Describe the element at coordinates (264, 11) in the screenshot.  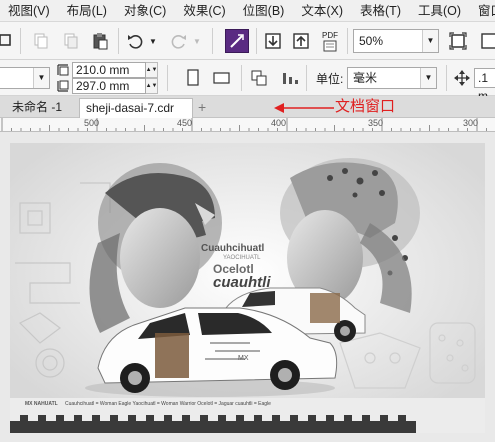
I see `menu-bitmaps: 位图(B)` at that location.